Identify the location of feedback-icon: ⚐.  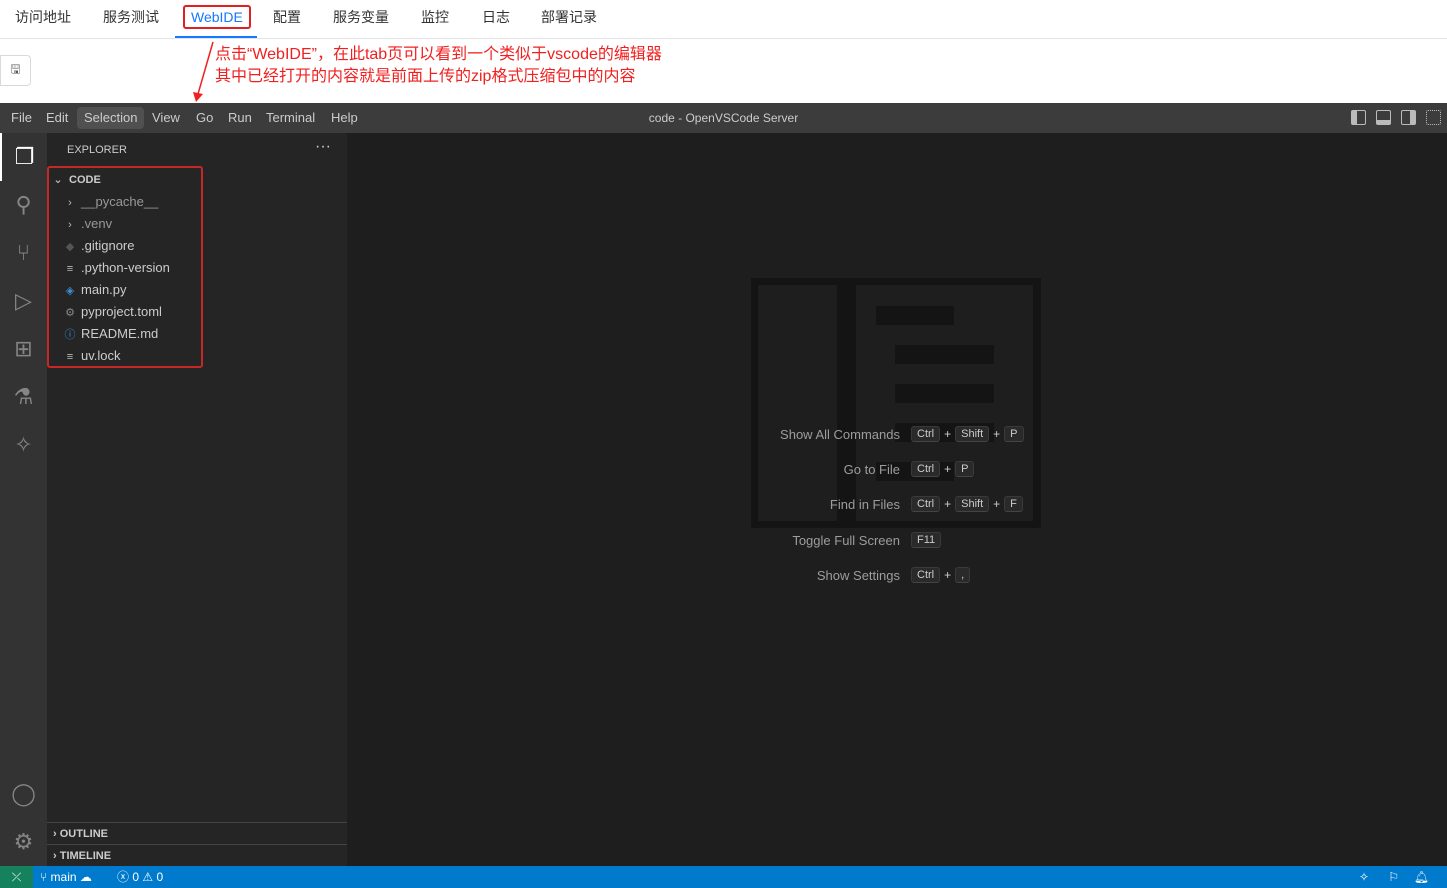
(1393, 877).